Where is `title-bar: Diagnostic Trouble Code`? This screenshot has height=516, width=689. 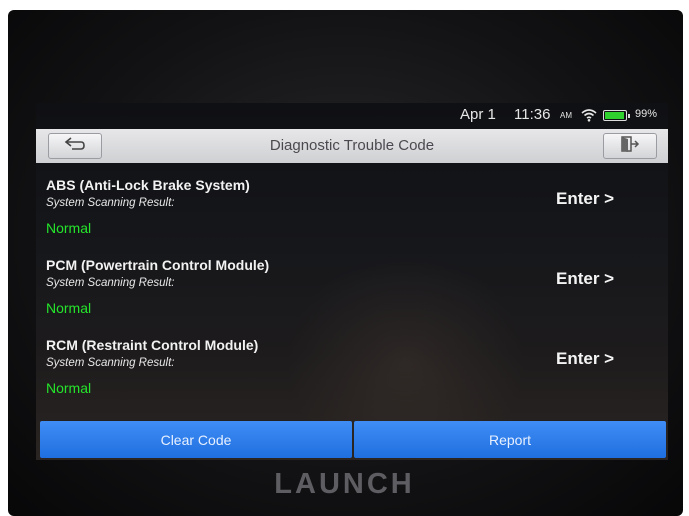
title-bar: Diagnostic Trouble Code is located at coordinates (352, 146).